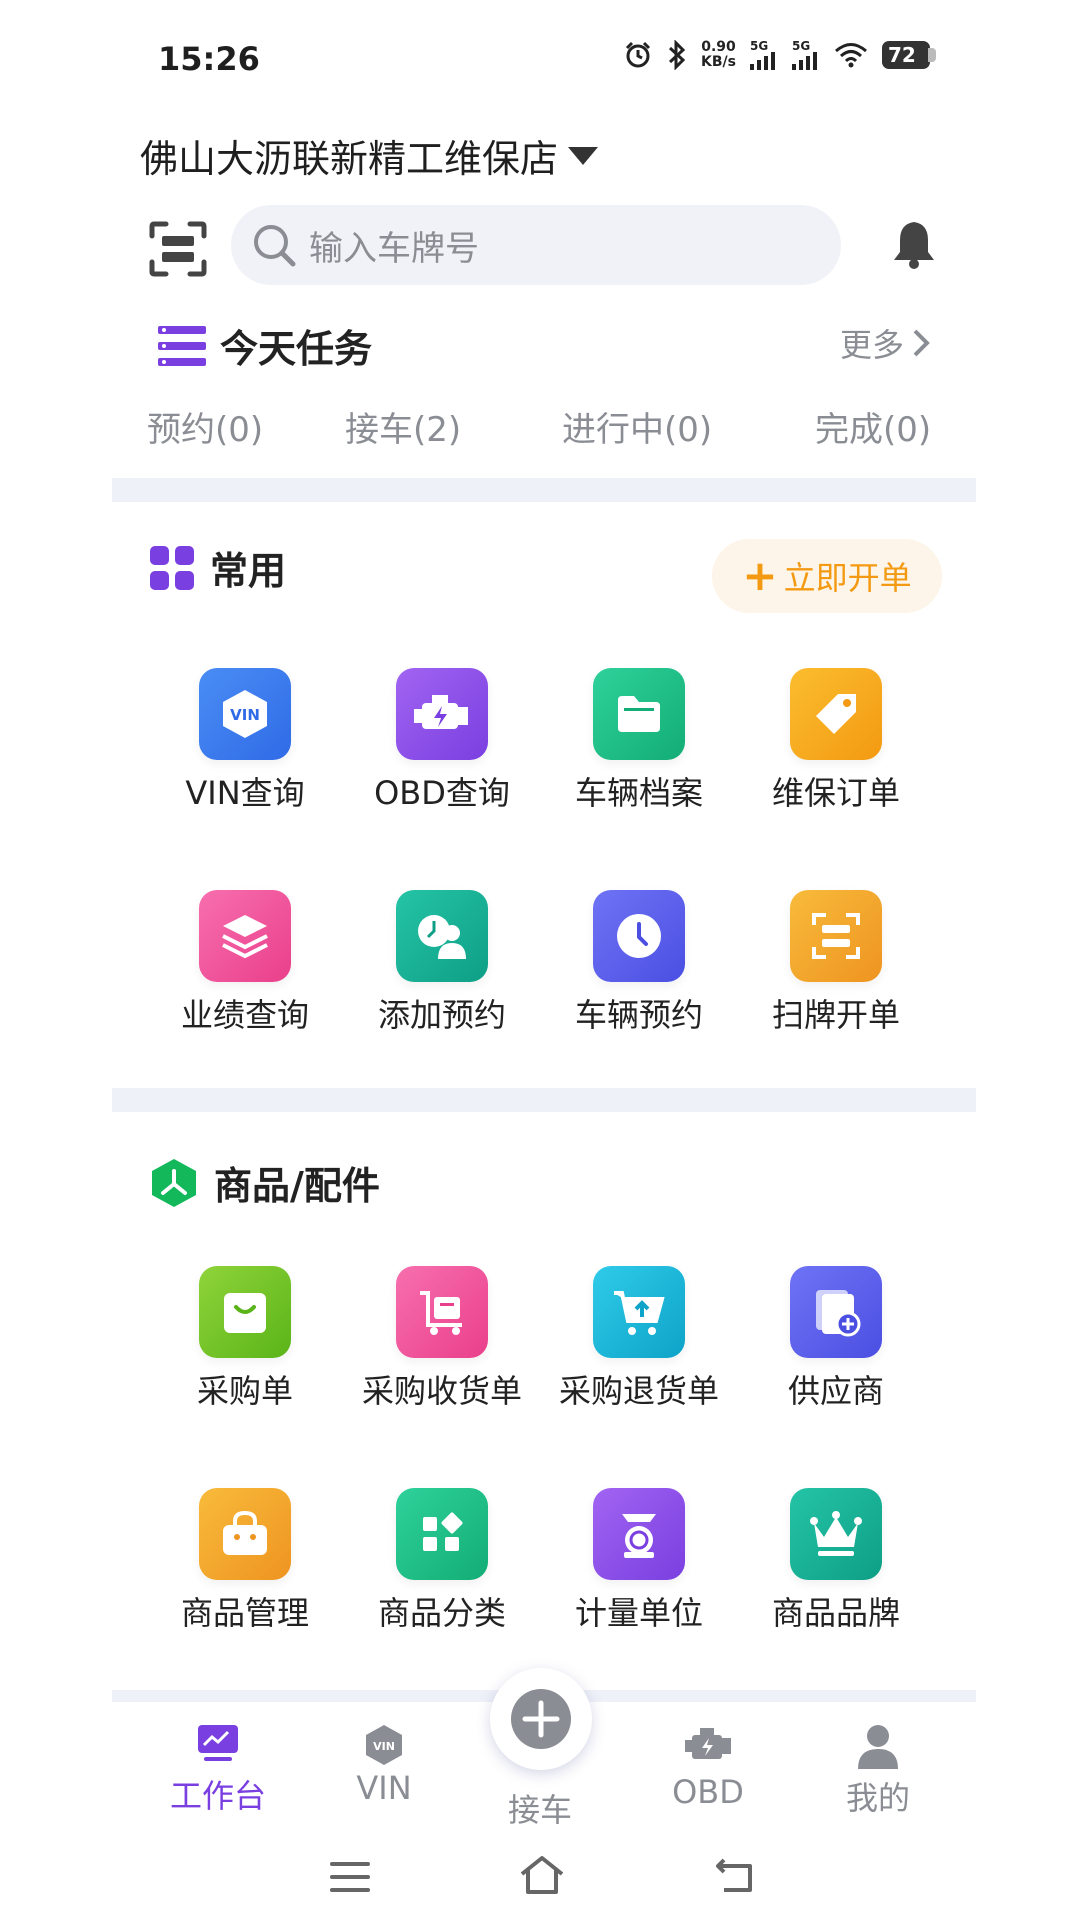  I want to click on signal-icon: 5G, so click(764, 55).